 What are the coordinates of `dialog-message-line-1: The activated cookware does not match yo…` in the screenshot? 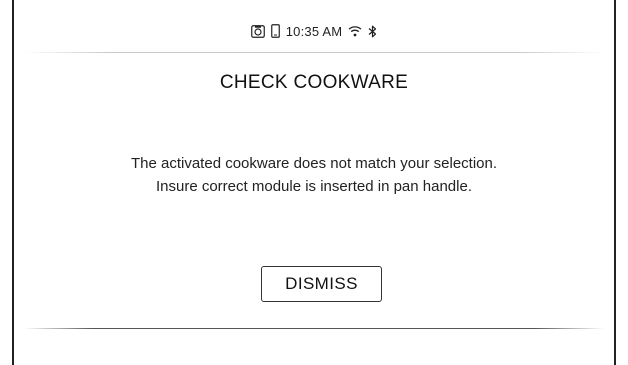 It's located at (314, 163).